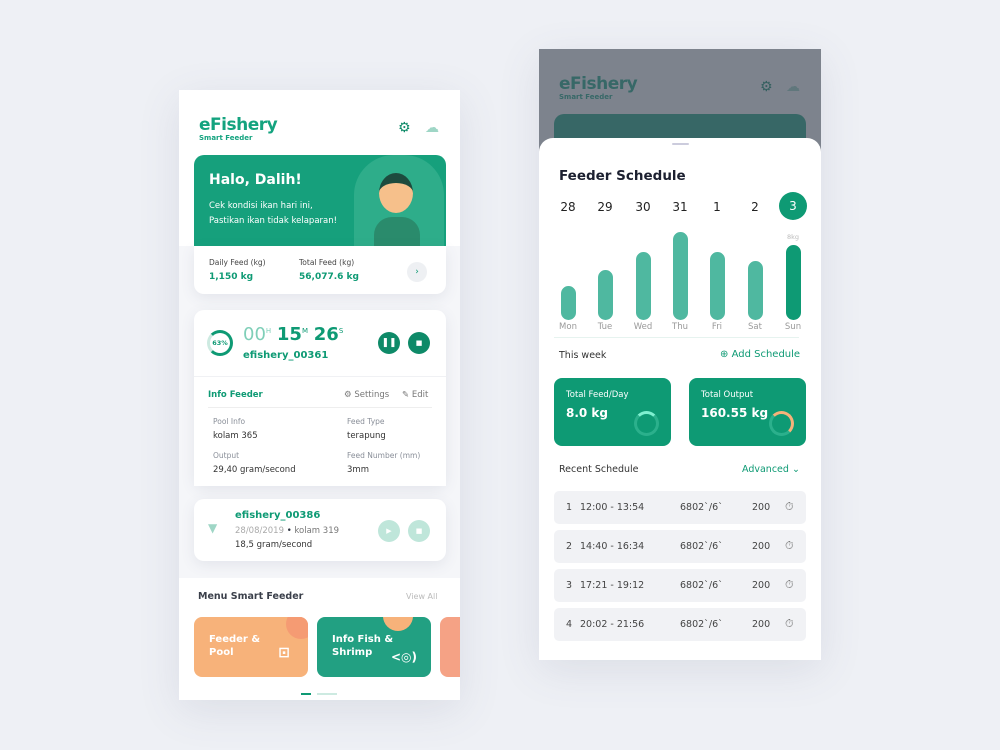  Describe the element at coordinates (612, 624) in the screenshot. I see `row-time: 20:02 - 21:56` at that location.